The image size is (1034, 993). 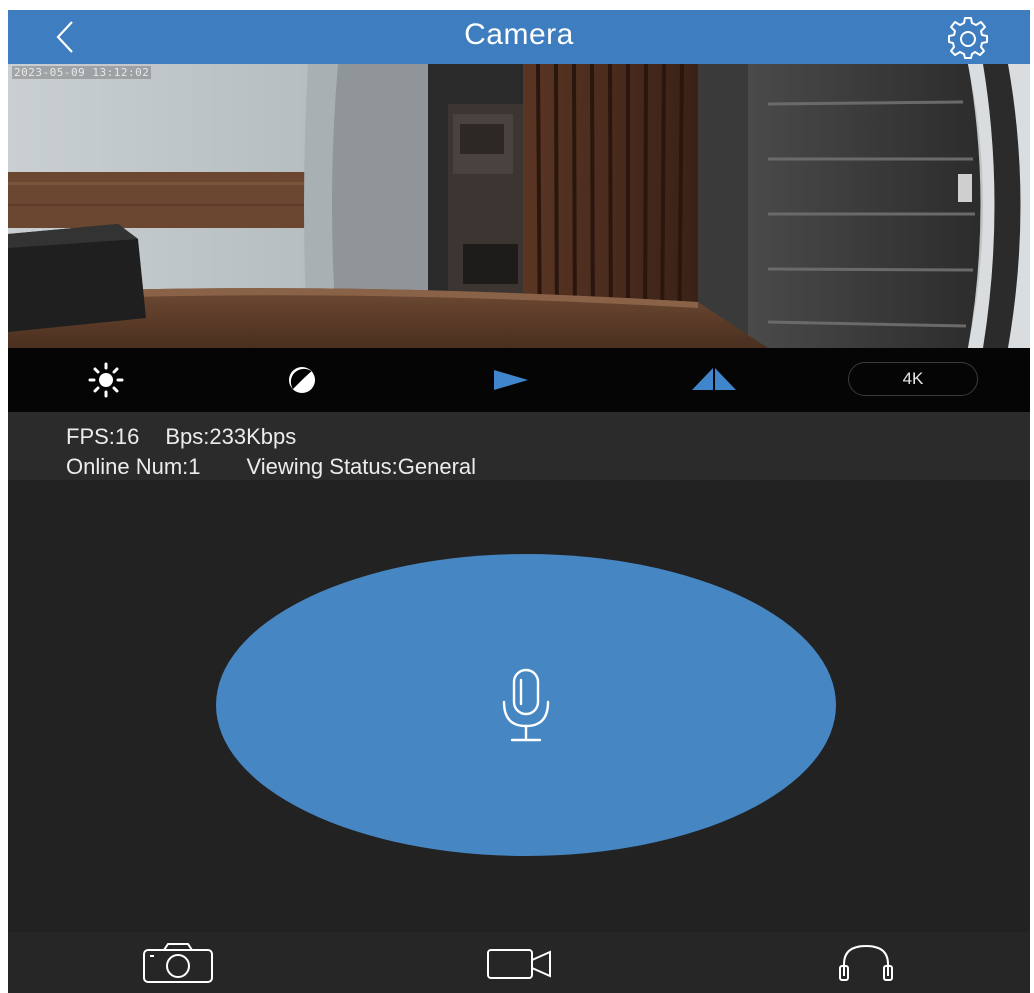 What do you see at coordinates (913, 379) in the screenshot?
I see `quality-button: 4K` at bounding box center [913, 379].